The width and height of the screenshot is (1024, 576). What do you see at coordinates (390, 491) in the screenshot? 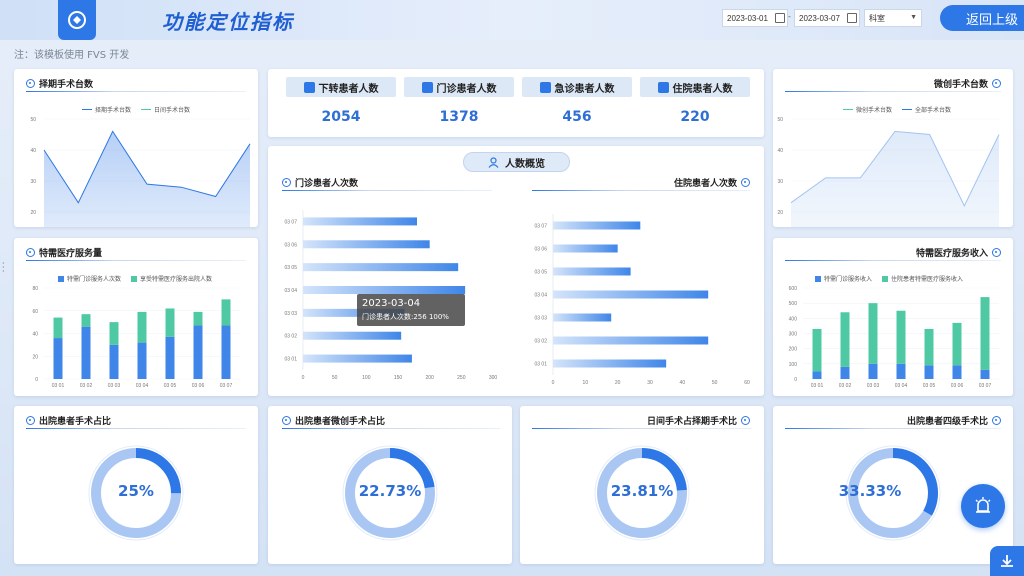
I see `donut-value: 22.73%` at bounding box center [390, 491].